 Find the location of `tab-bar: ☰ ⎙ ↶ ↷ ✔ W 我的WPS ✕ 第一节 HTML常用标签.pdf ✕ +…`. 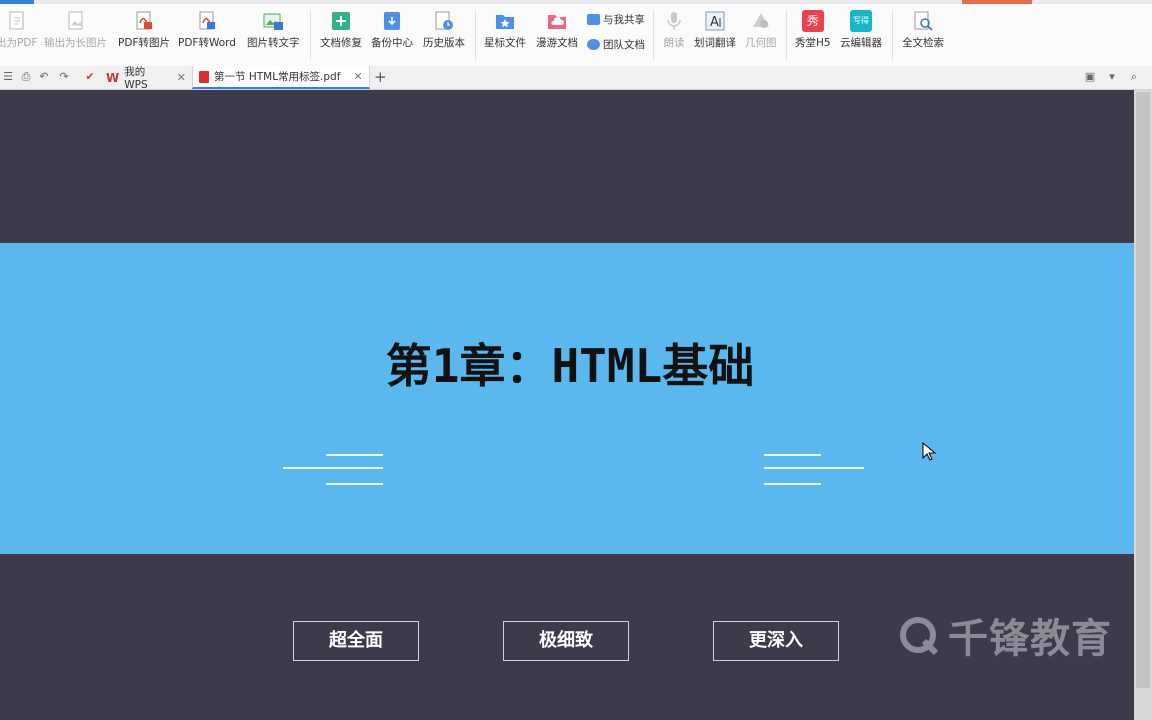

tab-bar: ☰ ⎙ ↶ ↷ ✔ W 我的WPS ✕ 第一节 HTML常用标签.pdf ✕ +… is located at coordinates (576, 78).